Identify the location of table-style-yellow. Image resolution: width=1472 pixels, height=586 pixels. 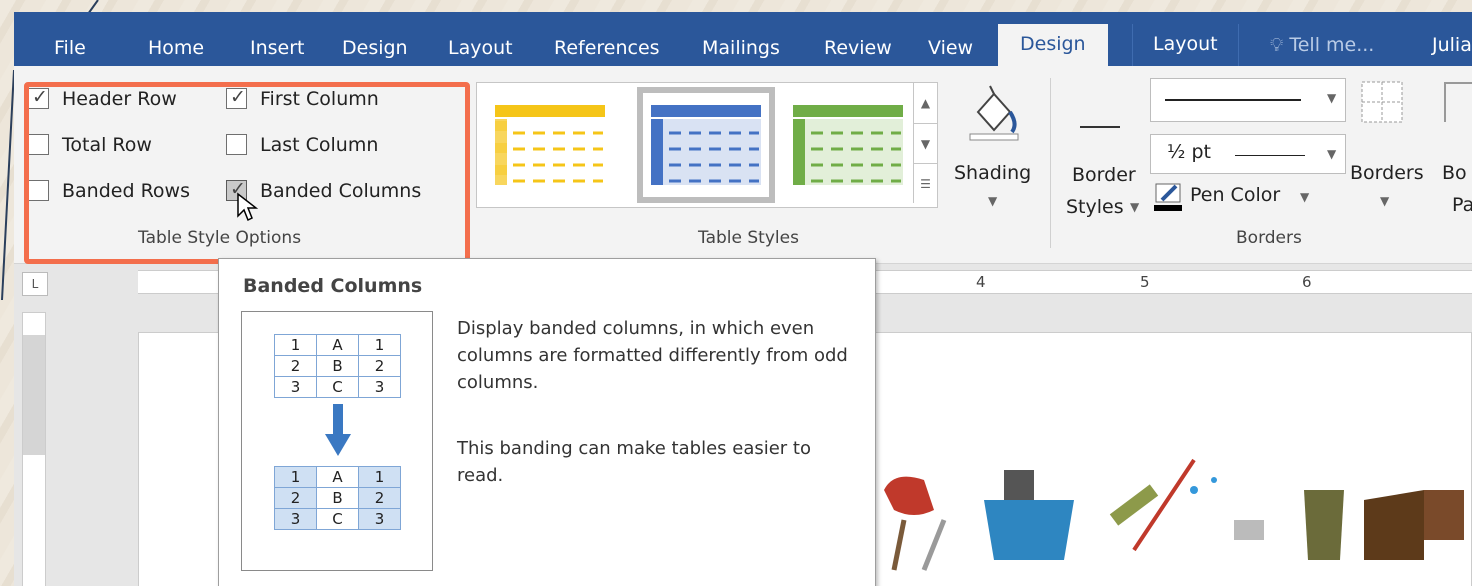
(550, 145).